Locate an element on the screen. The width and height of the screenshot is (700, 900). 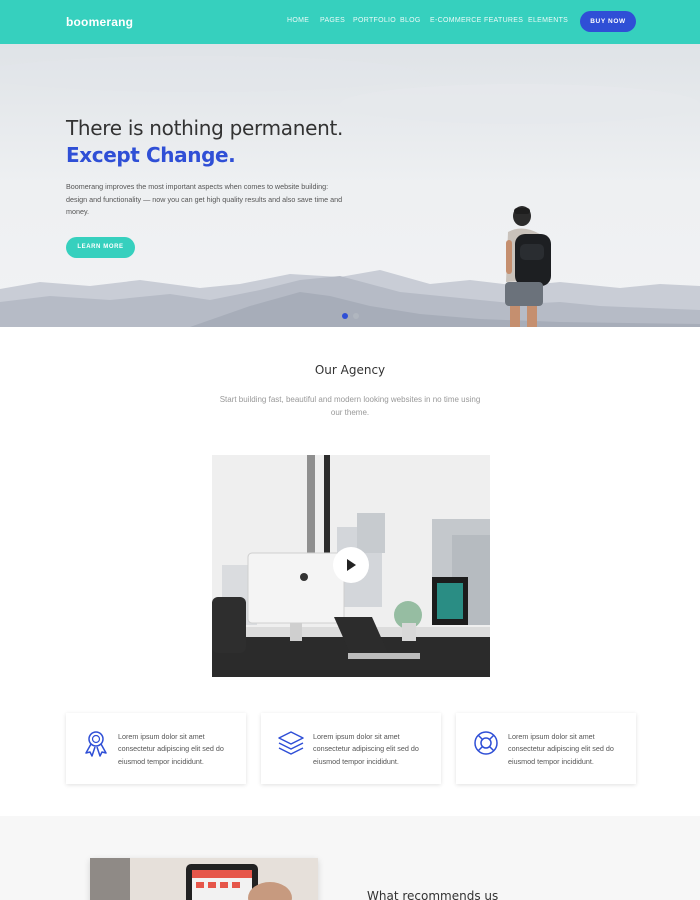
nav-home: HOME is located at coordinates (298, 20).